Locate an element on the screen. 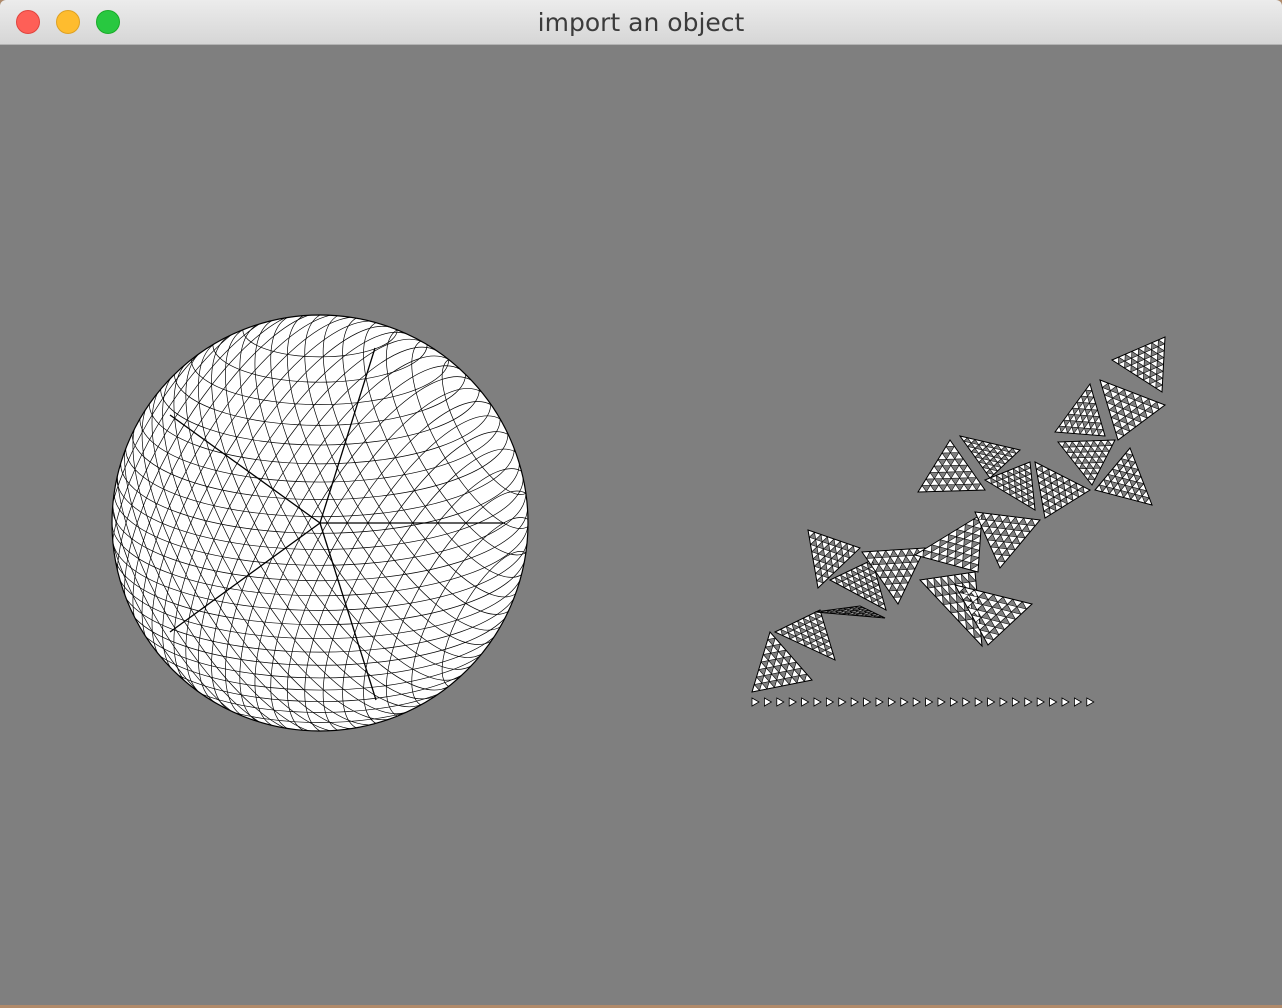 This screenshot has height=1008, width=1282. unfolded-mesh-net is located at coordinates (959, 514).